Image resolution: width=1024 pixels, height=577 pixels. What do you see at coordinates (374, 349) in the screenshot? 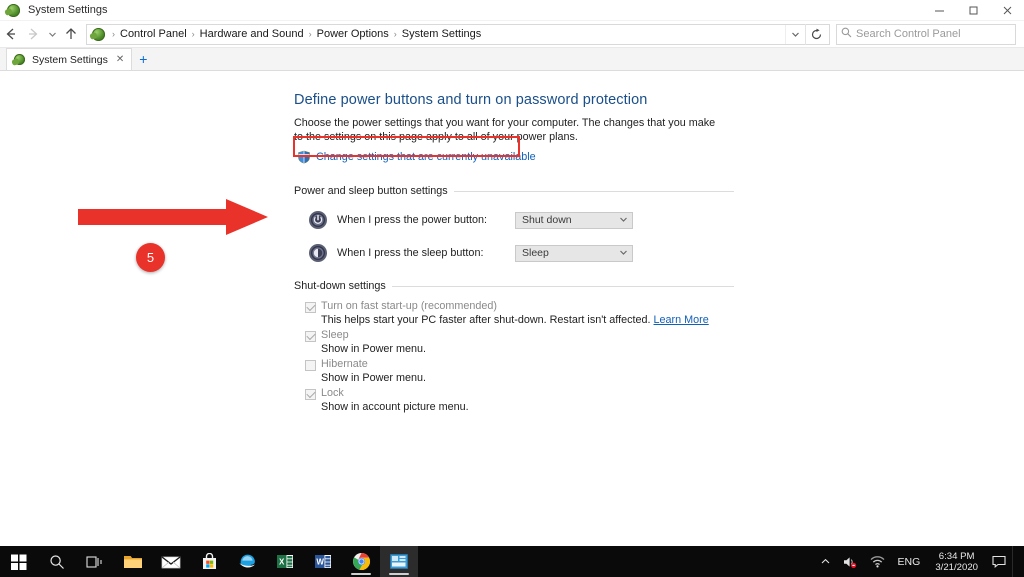
I see `sleep-description: Show in Power menu.` at bounding box center [374, 349].